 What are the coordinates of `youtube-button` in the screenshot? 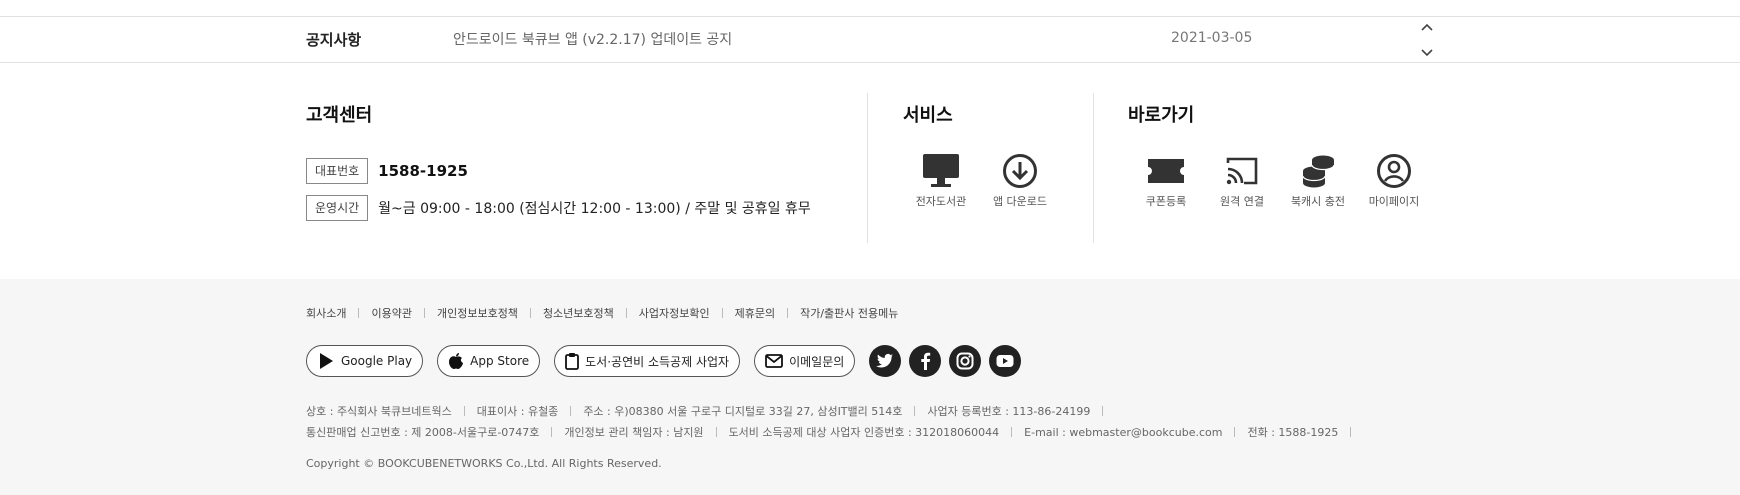 It's located at (1005, 361).